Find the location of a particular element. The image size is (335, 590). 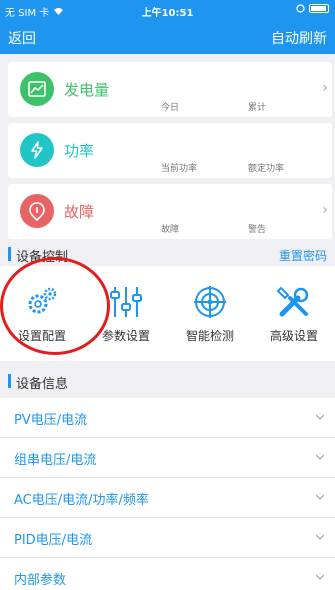

advanced-settings-button: 高级设置 is located at coordinates (293, 313).